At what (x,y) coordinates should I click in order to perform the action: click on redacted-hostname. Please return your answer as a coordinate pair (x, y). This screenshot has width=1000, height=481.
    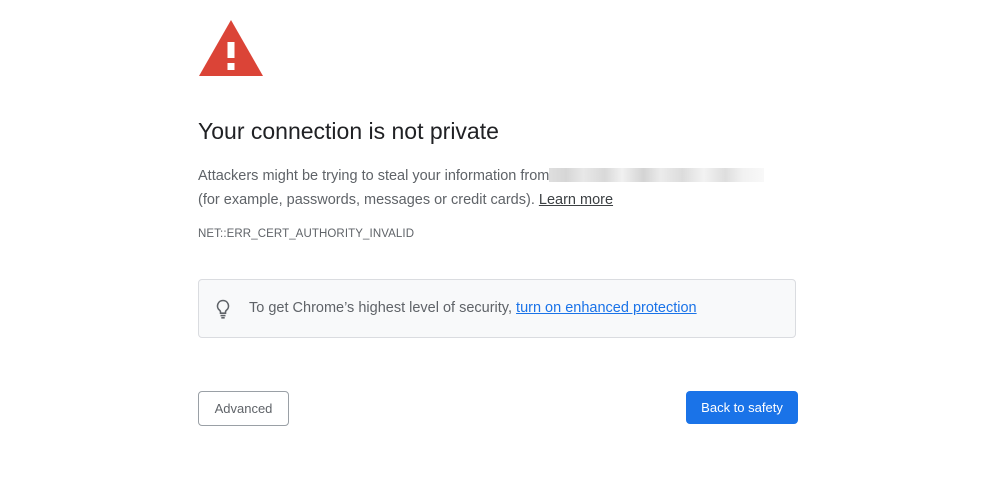
    Looking at the image, I should click on (657, 175).